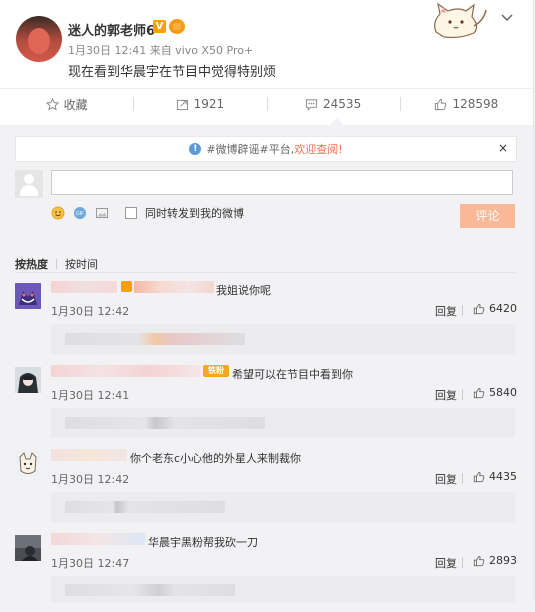 This screenshot has height=612, width=535. Describe the element at coordinates (102, 213) in the screenshot. I see `image-icon` at that location.